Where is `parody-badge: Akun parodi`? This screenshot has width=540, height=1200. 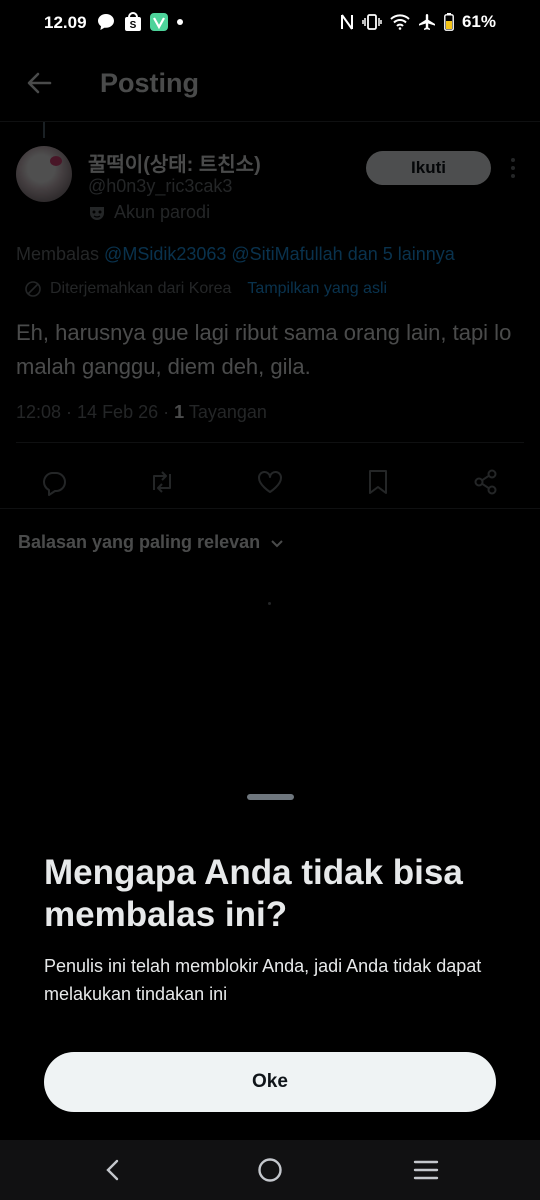
parody-badge: Akun parodi is located at coordinates (149, 212).